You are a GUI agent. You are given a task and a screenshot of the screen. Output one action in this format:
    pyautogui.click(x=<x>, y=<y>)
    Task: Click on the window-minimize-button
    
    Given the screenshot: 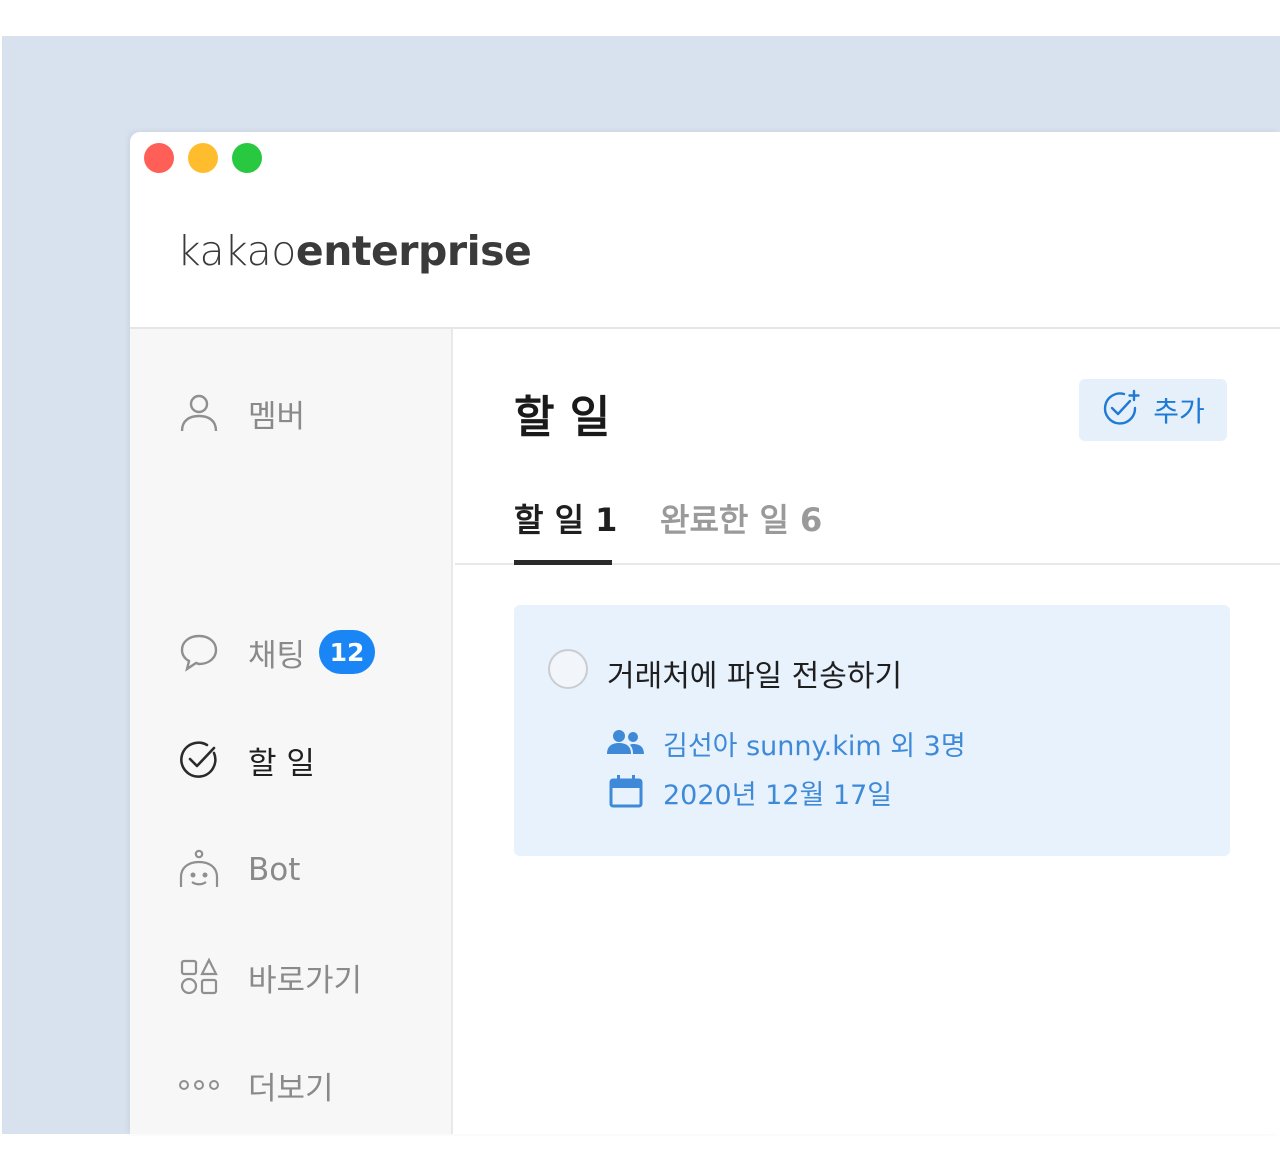 What is the action you would take?
    pyautogui.click(x=203, y=158)
    